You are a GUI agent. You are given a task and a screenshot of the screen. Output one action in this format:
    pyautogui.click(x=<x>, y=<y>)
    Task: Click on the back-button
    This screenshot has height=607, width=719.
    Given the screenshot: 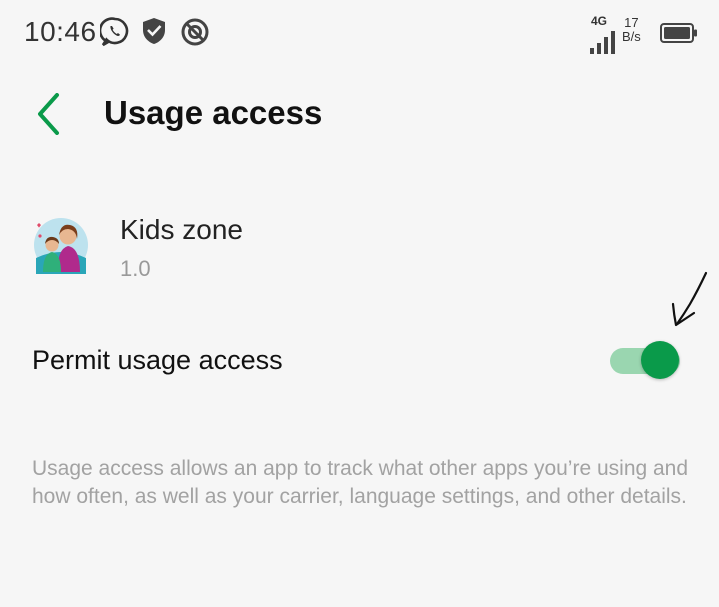 What is the action you would take?
    pyautogui.click(x=48, y=114)
    